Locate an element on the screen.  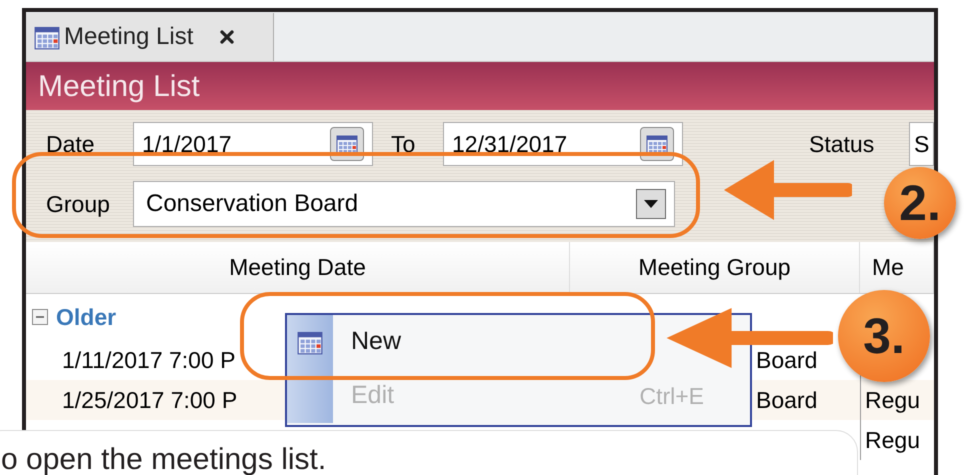
tab-label: Meeting List is located at coordinates (129, 37).